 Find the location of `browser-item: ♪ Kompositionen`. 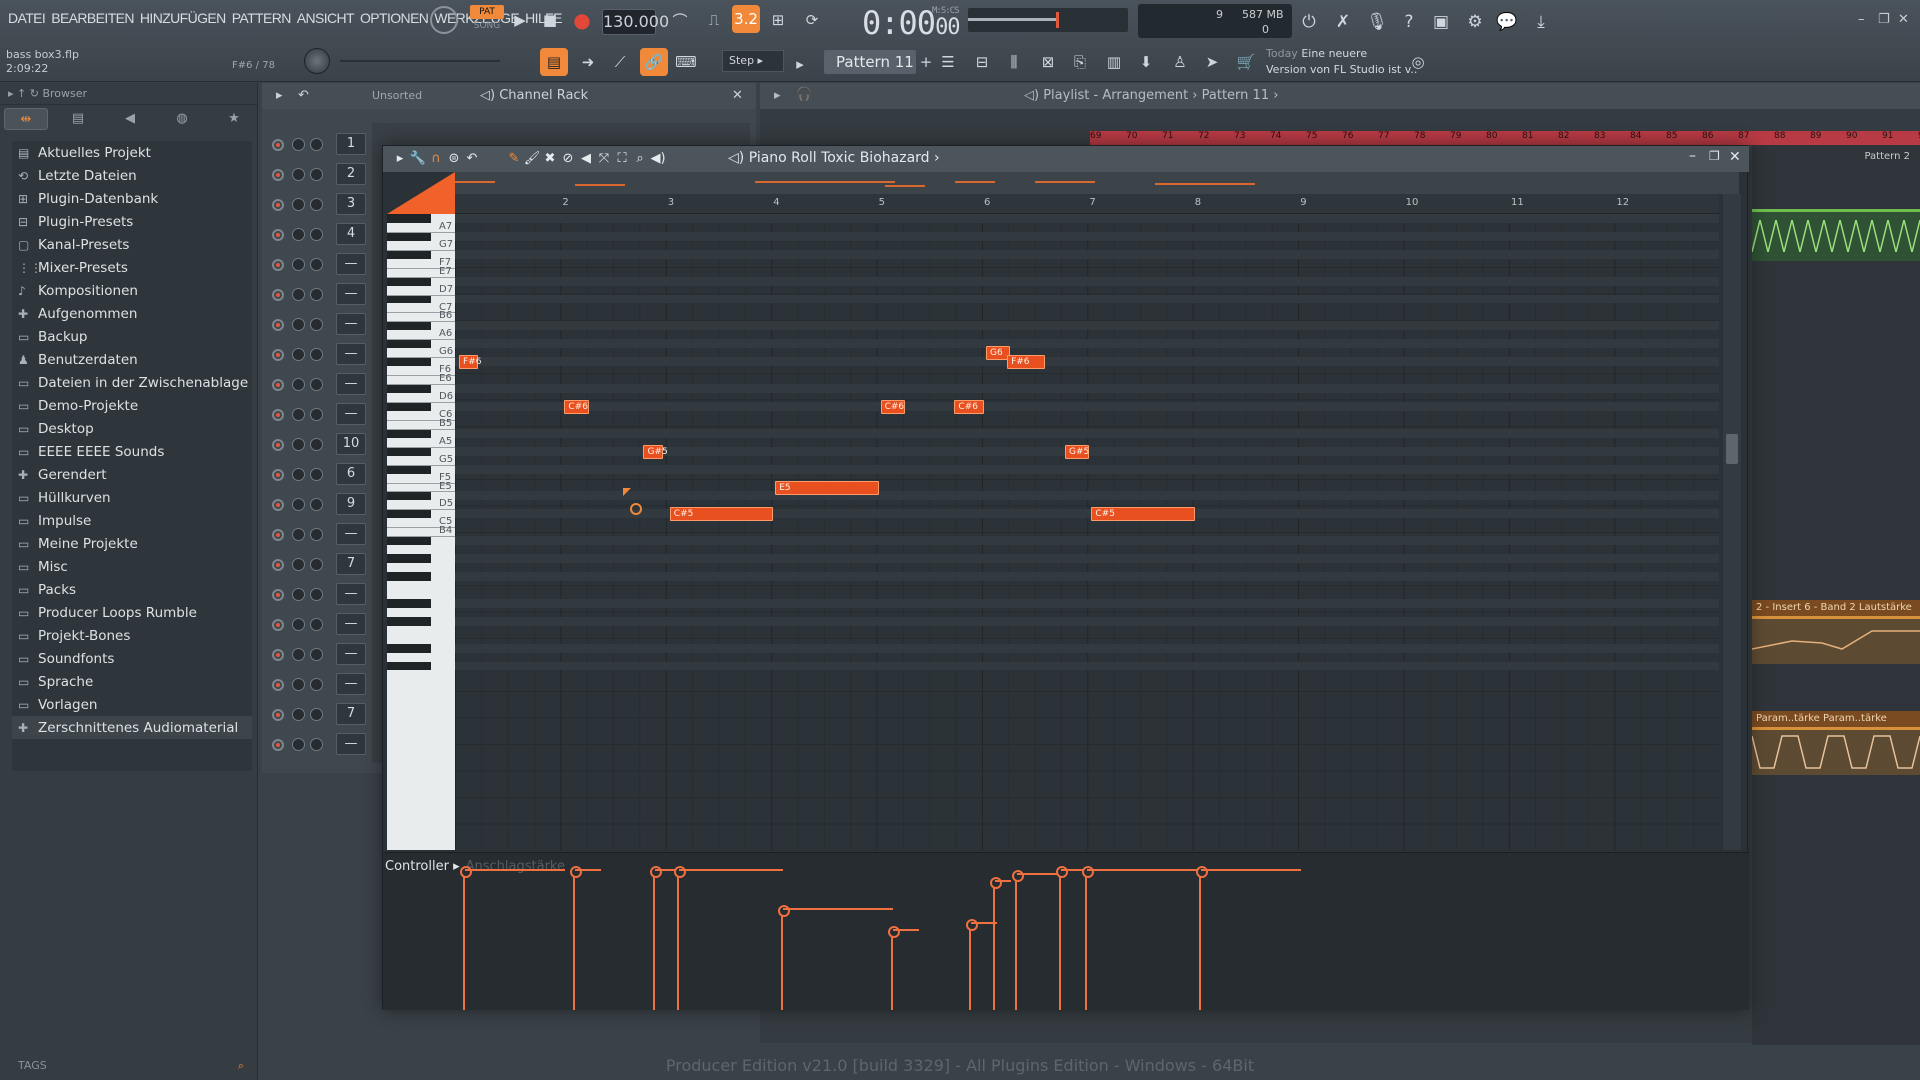

browser-item: ♪ Kompositionen is located at coordinates (132, 290).